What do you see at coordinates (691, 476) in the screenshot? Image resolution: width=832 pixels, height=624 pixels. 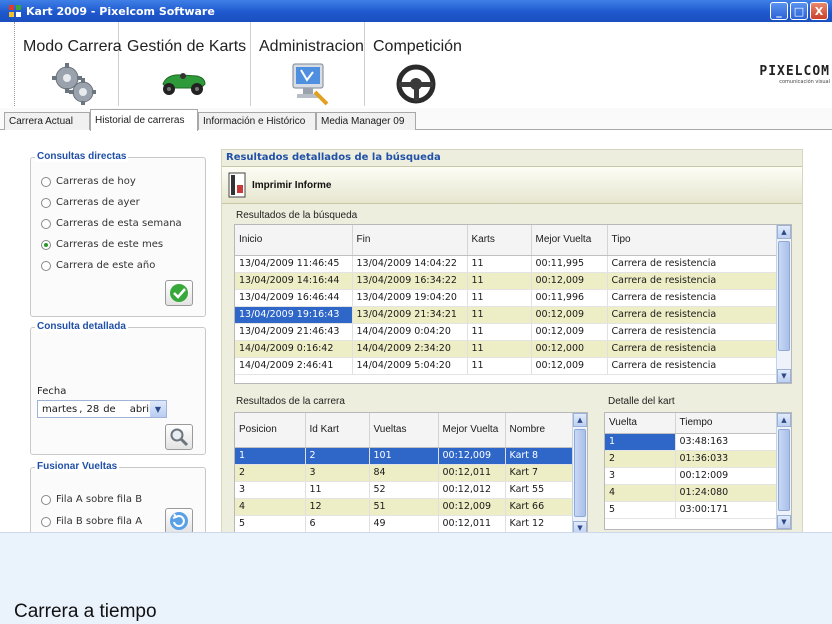 I see `table-row: 3 00:12:009` at bounding box center [691, 476].